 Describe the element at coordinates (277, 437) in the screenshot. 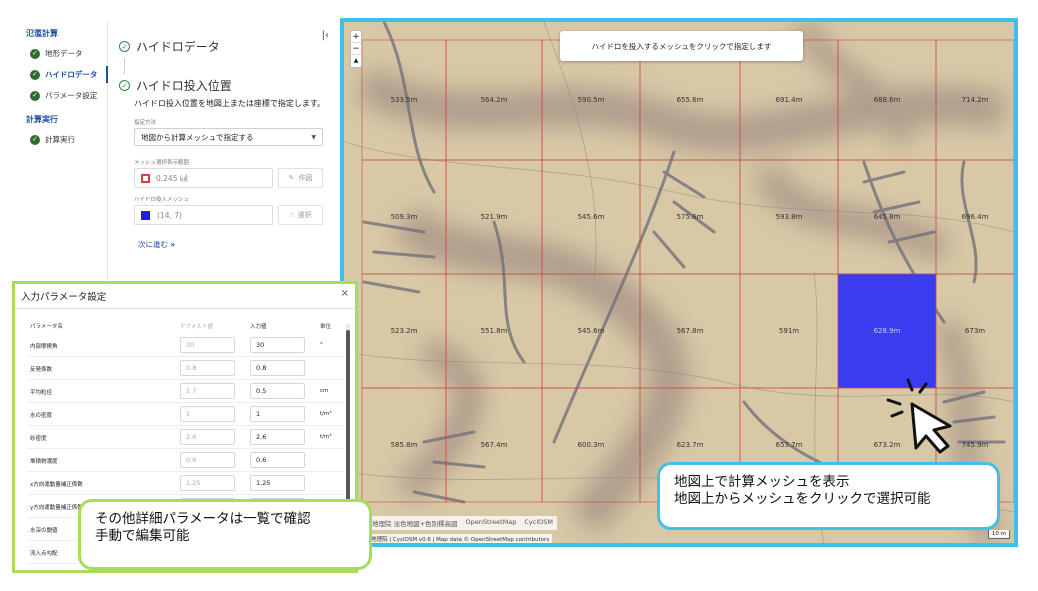

I see `input-value-field: 2.6` at that location.